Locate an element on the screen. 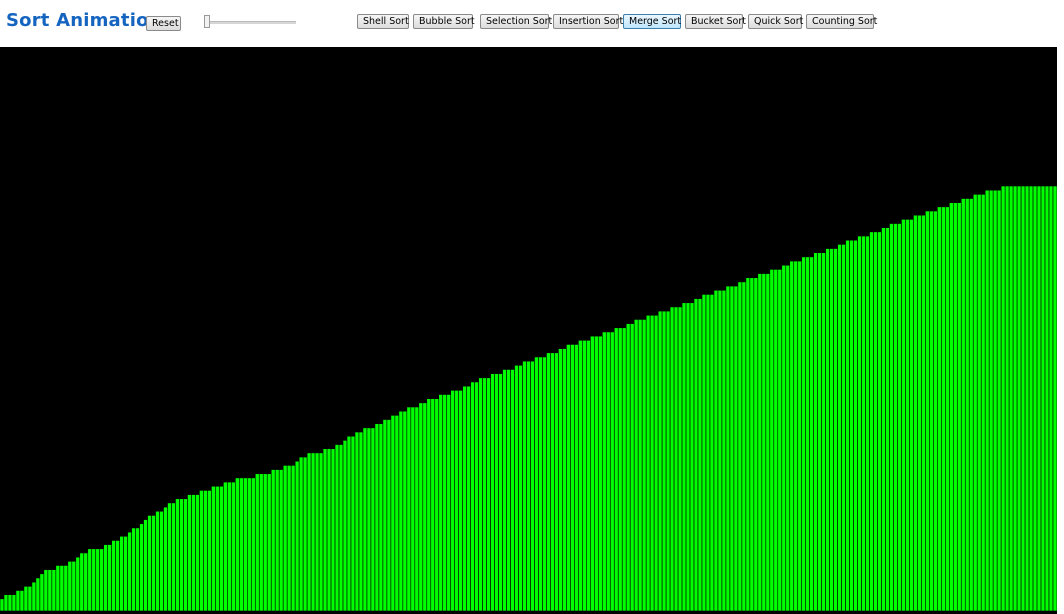 The image size is (1064, 614). reset-button: Reset is located at coordinates (163, 23).